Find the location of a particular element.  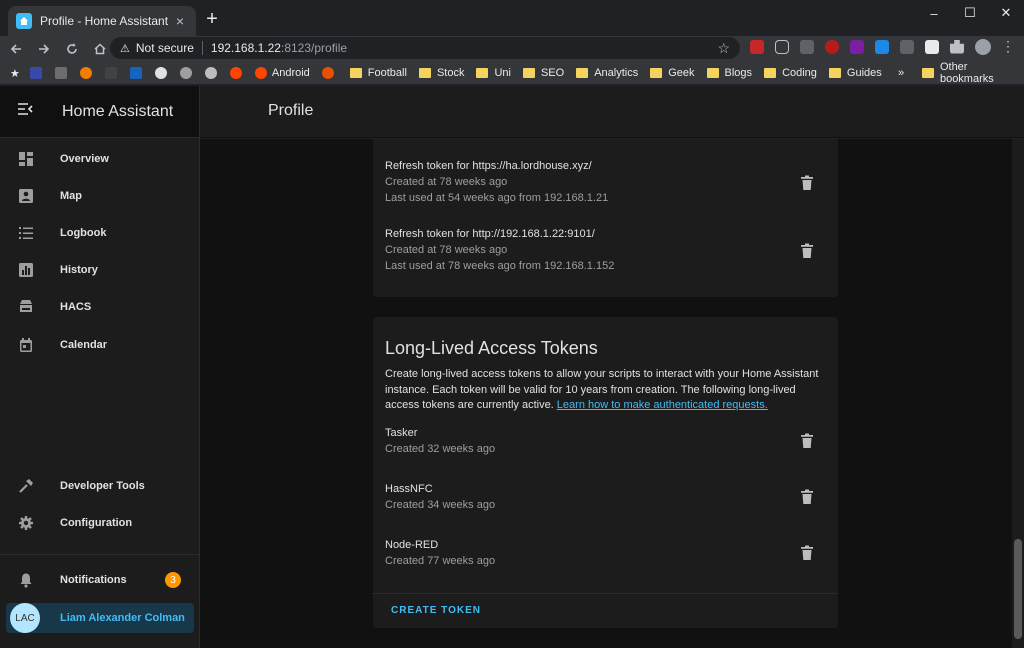

tab-title: Profile - Home Assistant is located at coordinates (104, 21).